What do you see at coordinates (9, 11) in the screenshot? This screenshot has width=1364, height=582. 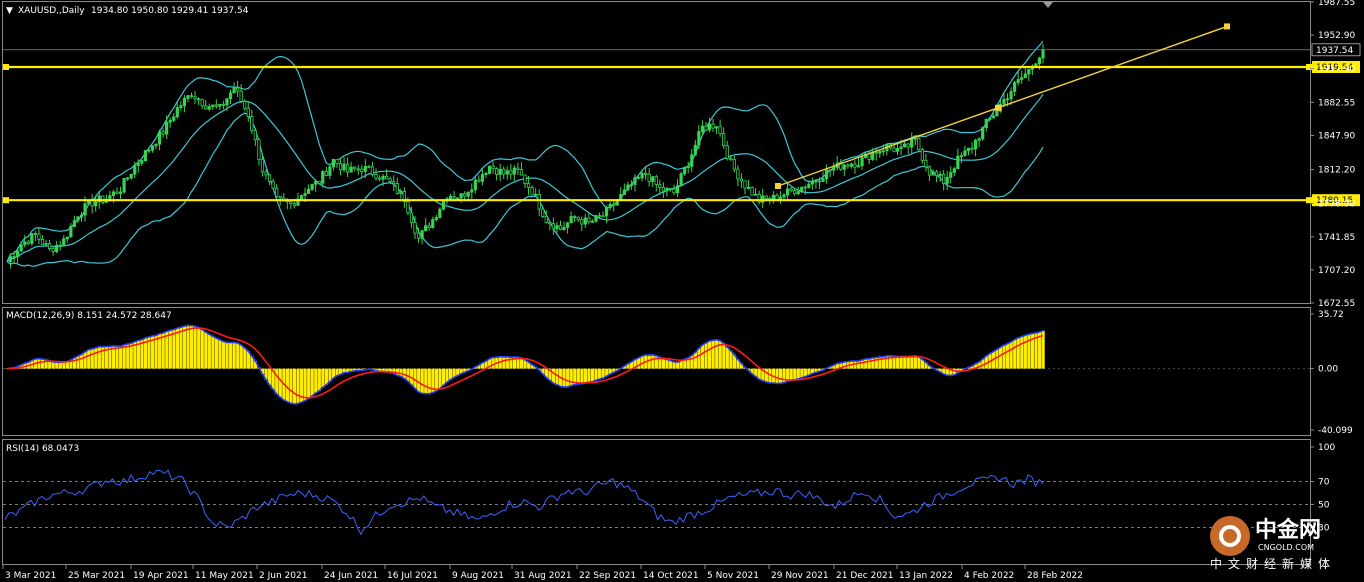 I see `symbol-menu-icon: ▼` at bounding box center [9, 11].